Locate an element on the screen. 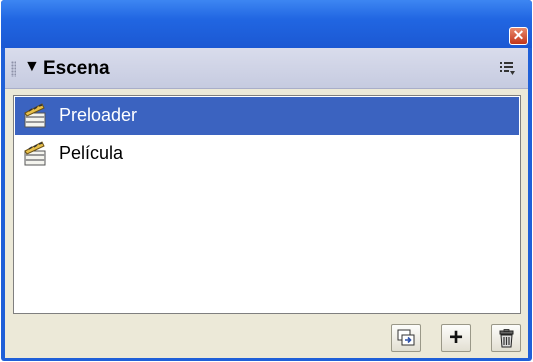  add-scene-icon: + is located at coordinates (455, 337).